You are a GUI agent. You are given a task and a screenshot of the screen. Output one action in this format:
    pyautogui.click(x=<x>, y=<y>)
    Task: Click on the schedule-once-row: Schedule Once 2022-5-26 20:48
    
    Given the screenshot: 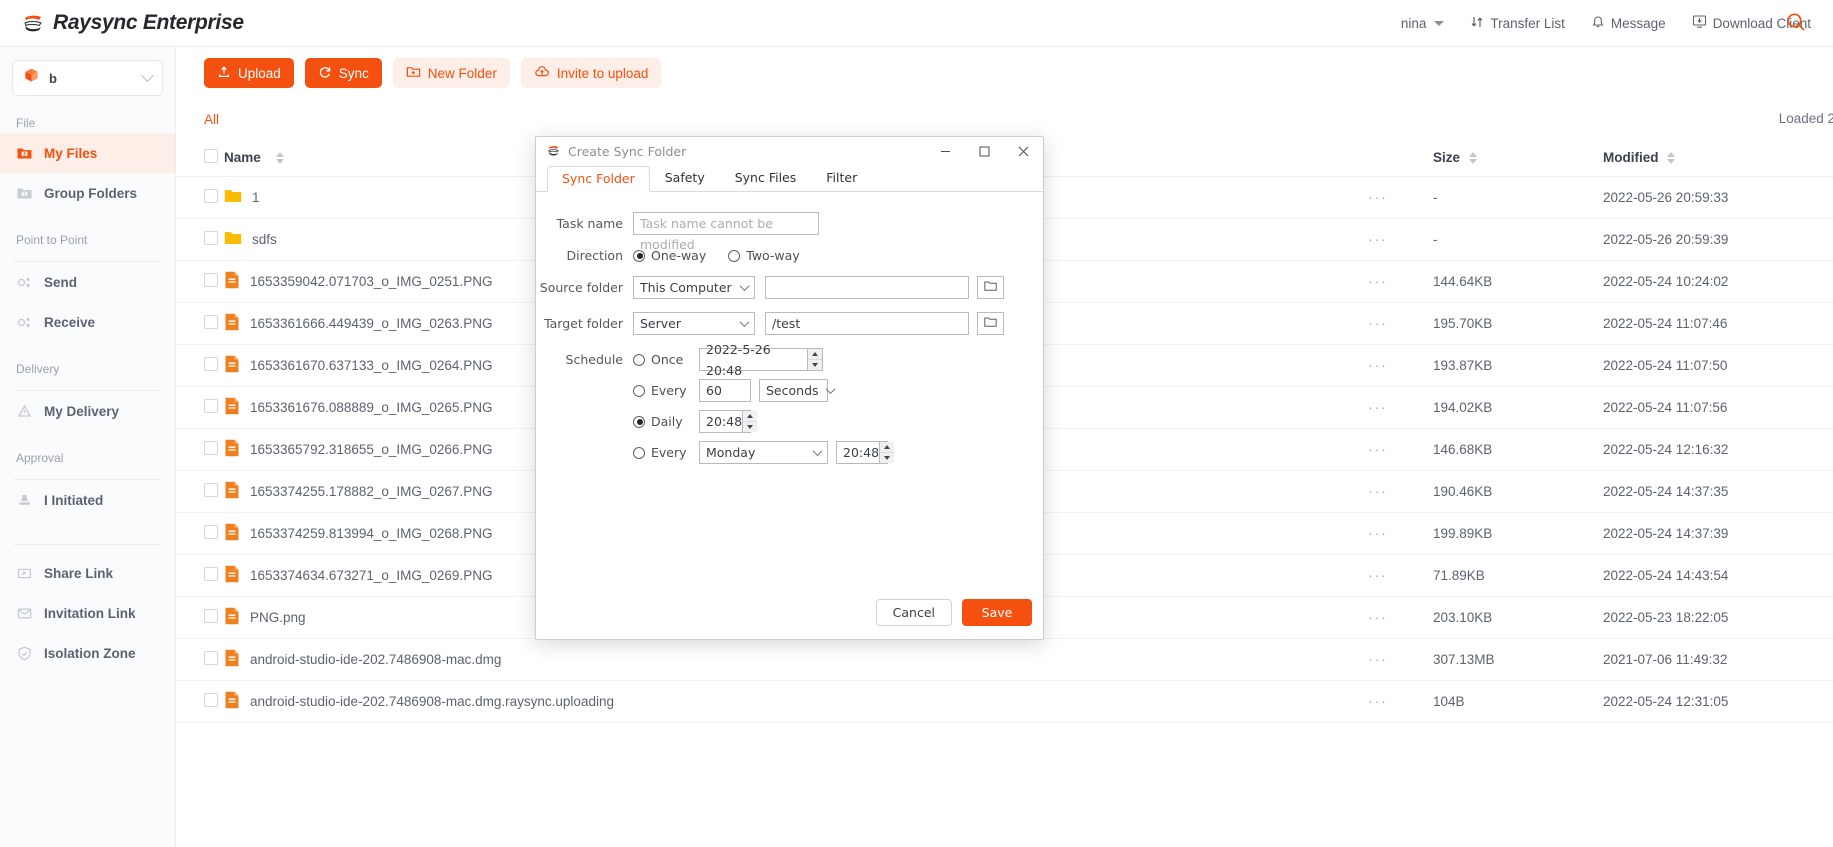 What is the action you would take?
    pyautogui.click(x=789, y=360)
    